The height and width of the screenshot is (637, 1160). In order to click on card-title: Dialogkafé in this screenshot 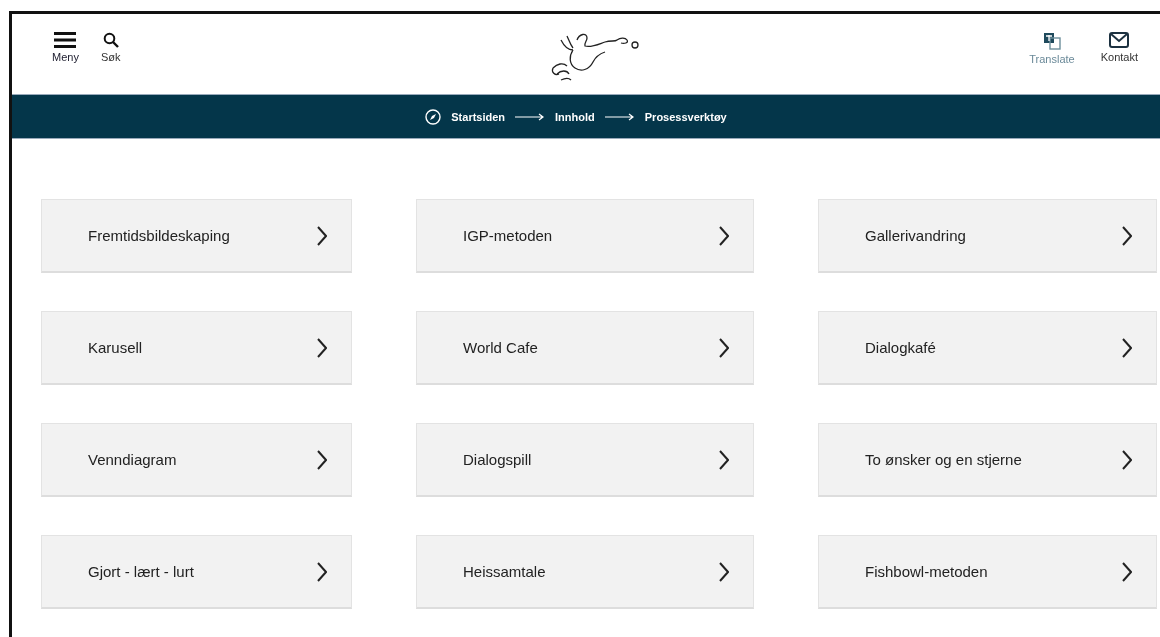, I will do `click(900, 347)`.